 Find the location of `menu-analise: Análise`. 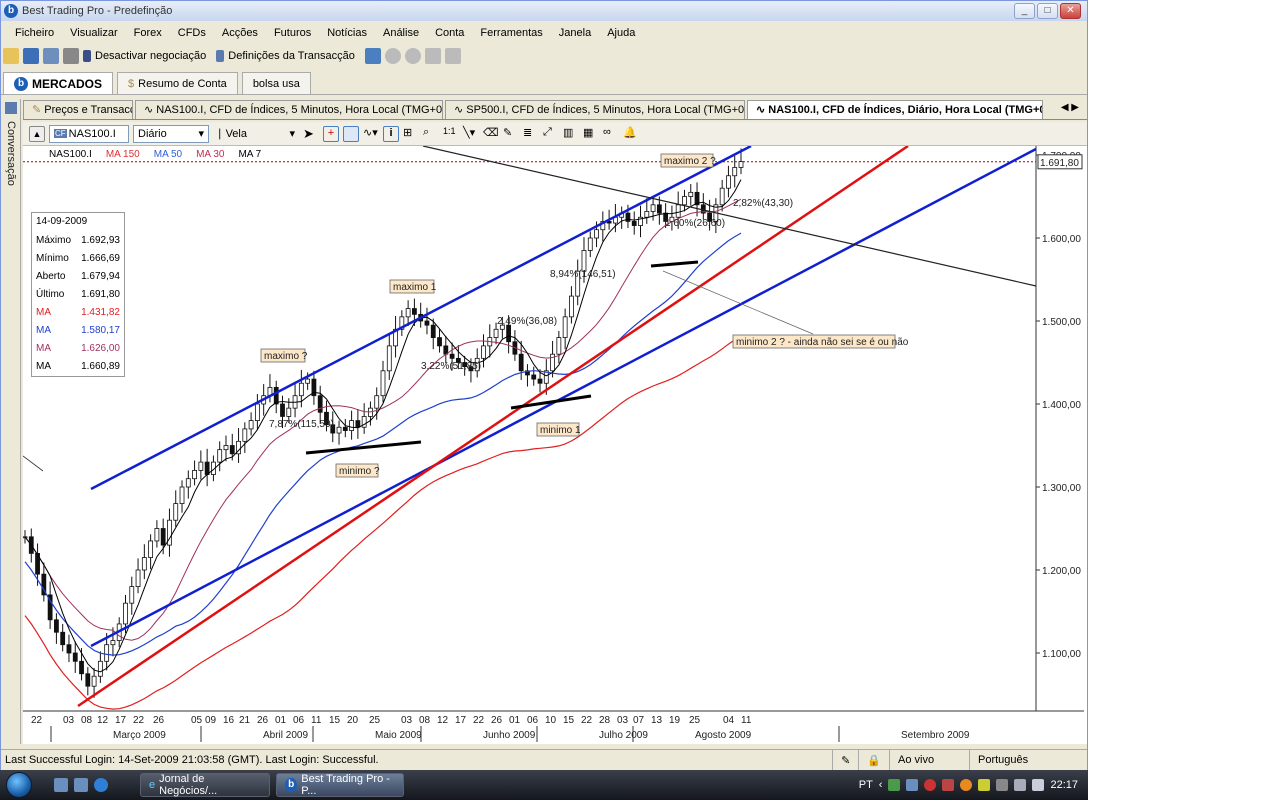

menu-analise: Análise is located at coordinates (401, 33).